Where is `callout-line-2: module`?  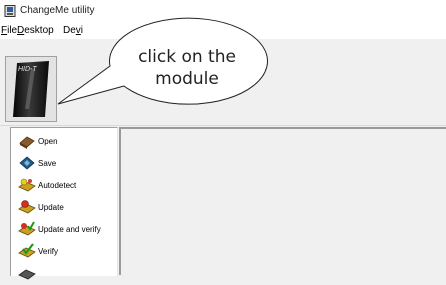
callout-line-2: module is located at coordinates (187, 79).